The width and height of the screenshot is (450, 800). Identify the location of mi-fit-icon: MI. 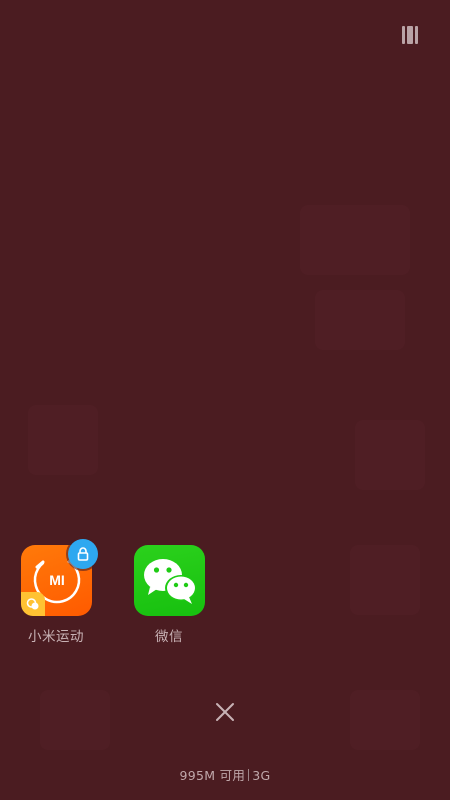
(59, 577).